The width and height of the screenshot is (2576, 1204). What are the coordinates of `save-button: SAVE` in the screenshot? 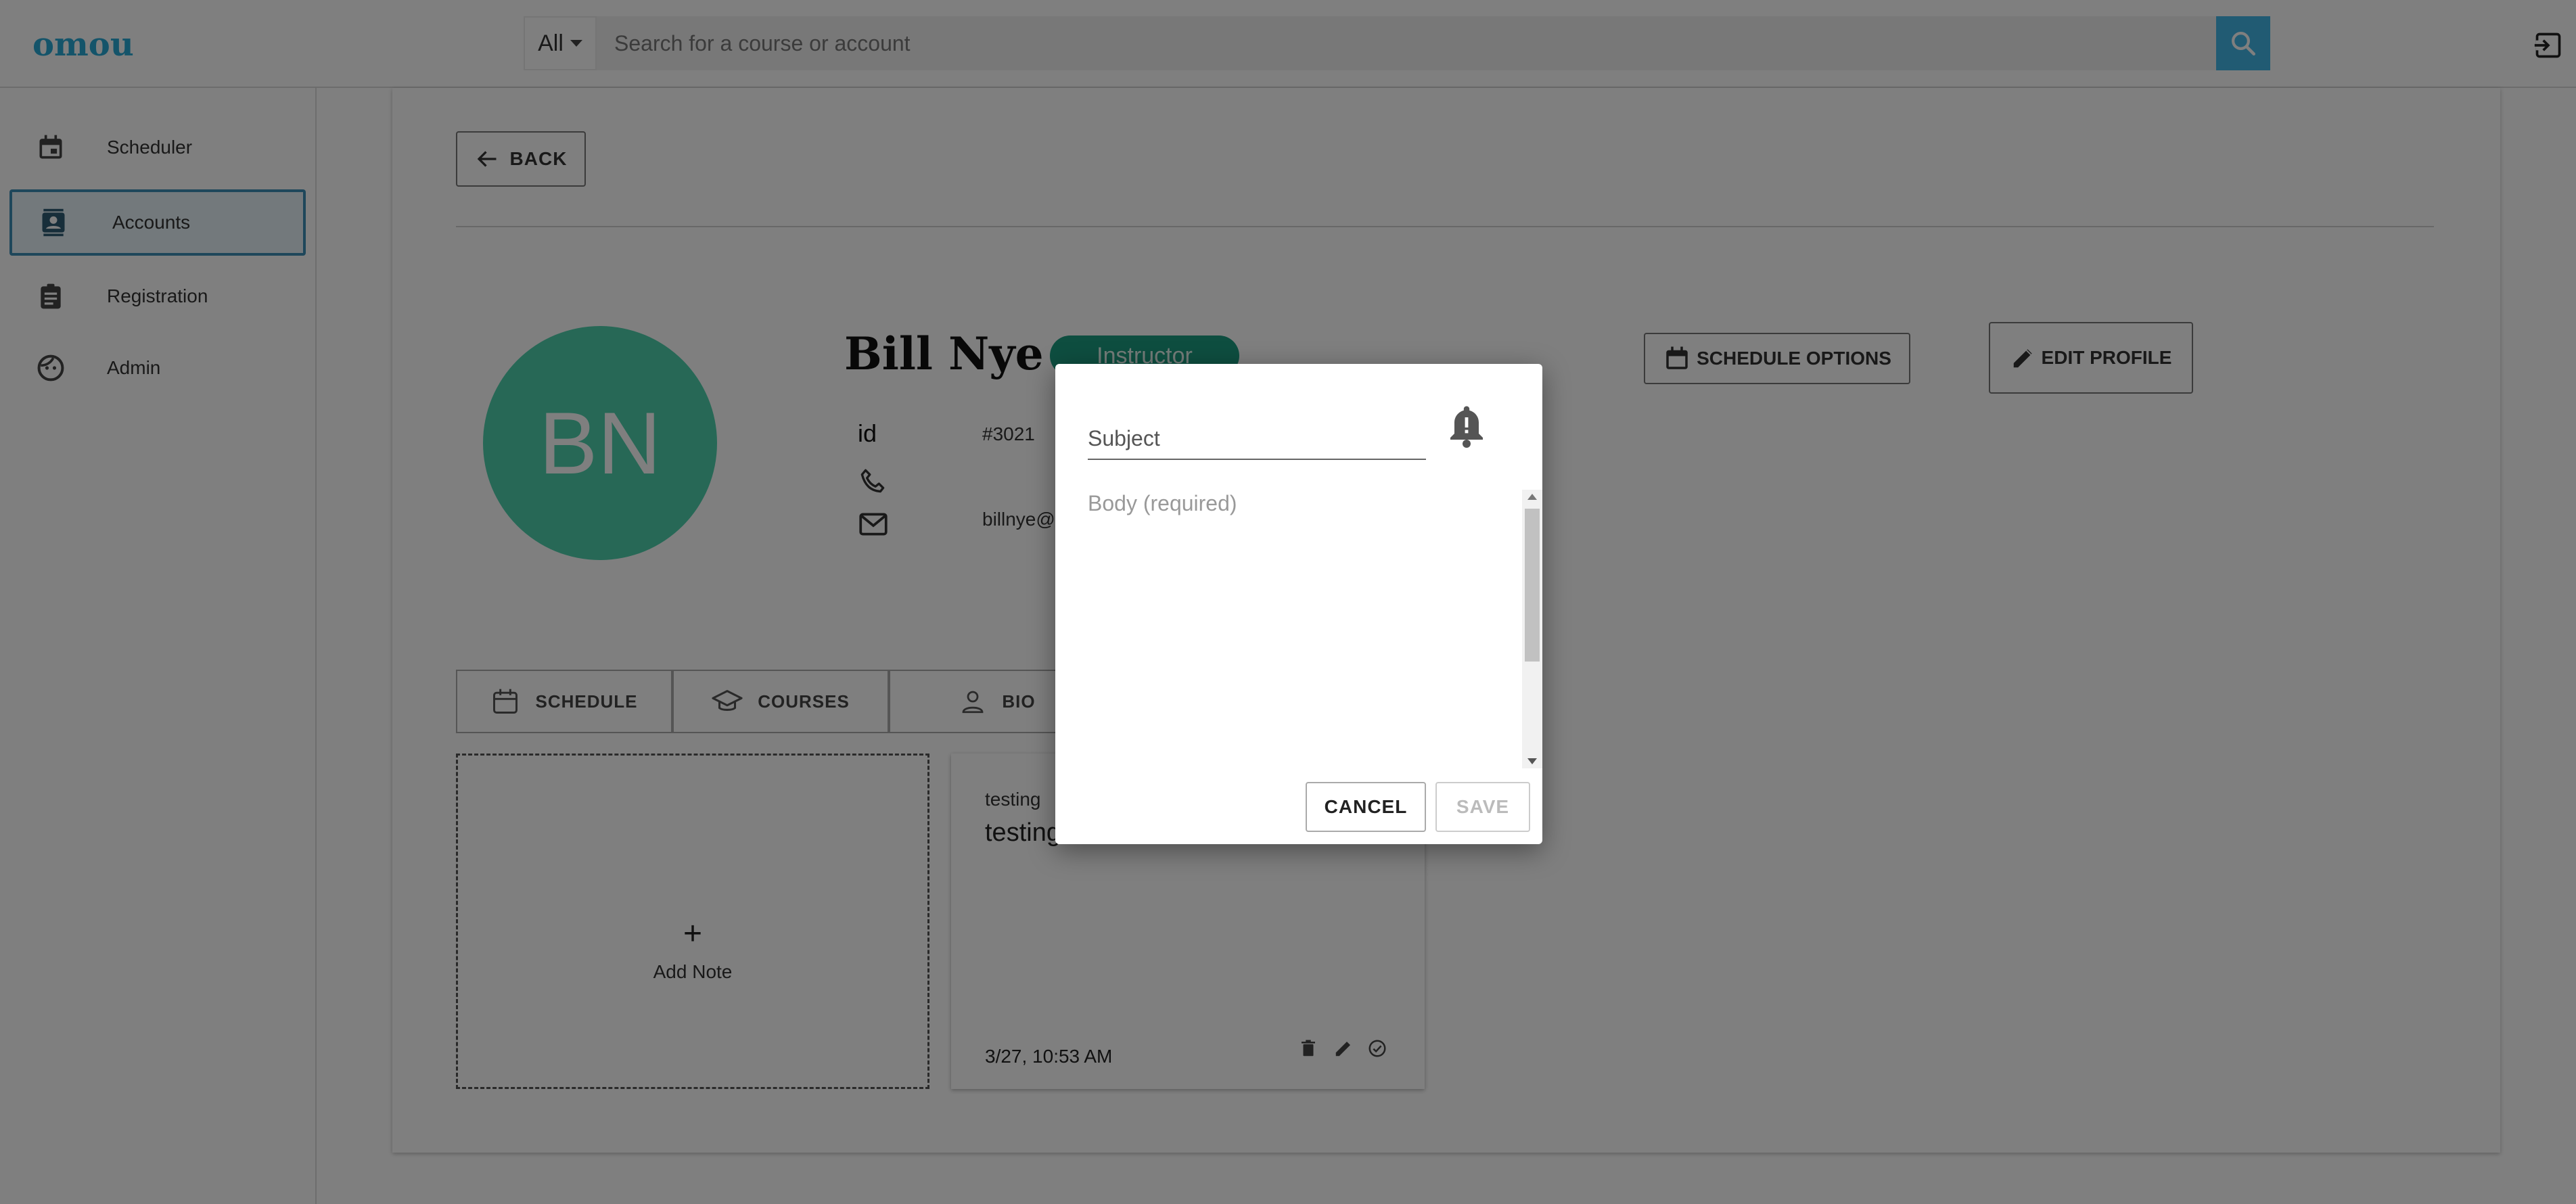 It's located at (1482, 807).